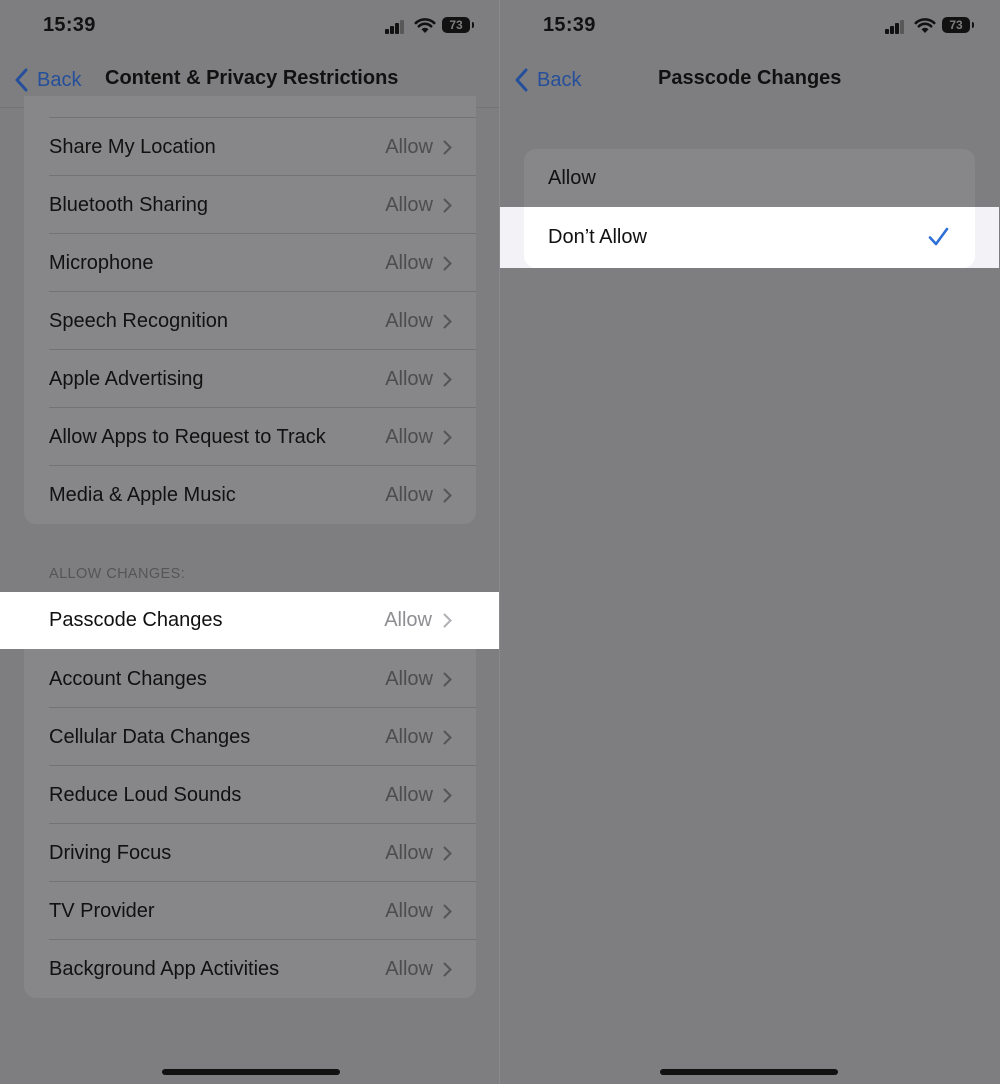  Describe the element at coordinates (187, 437) in the screenshot. I see `item-label: Allow Apps to Request to Track` at that location.